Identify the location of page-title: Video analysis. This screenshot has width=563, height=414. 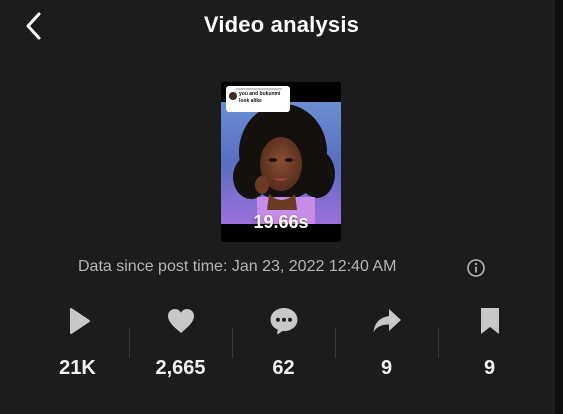
(281, 24).